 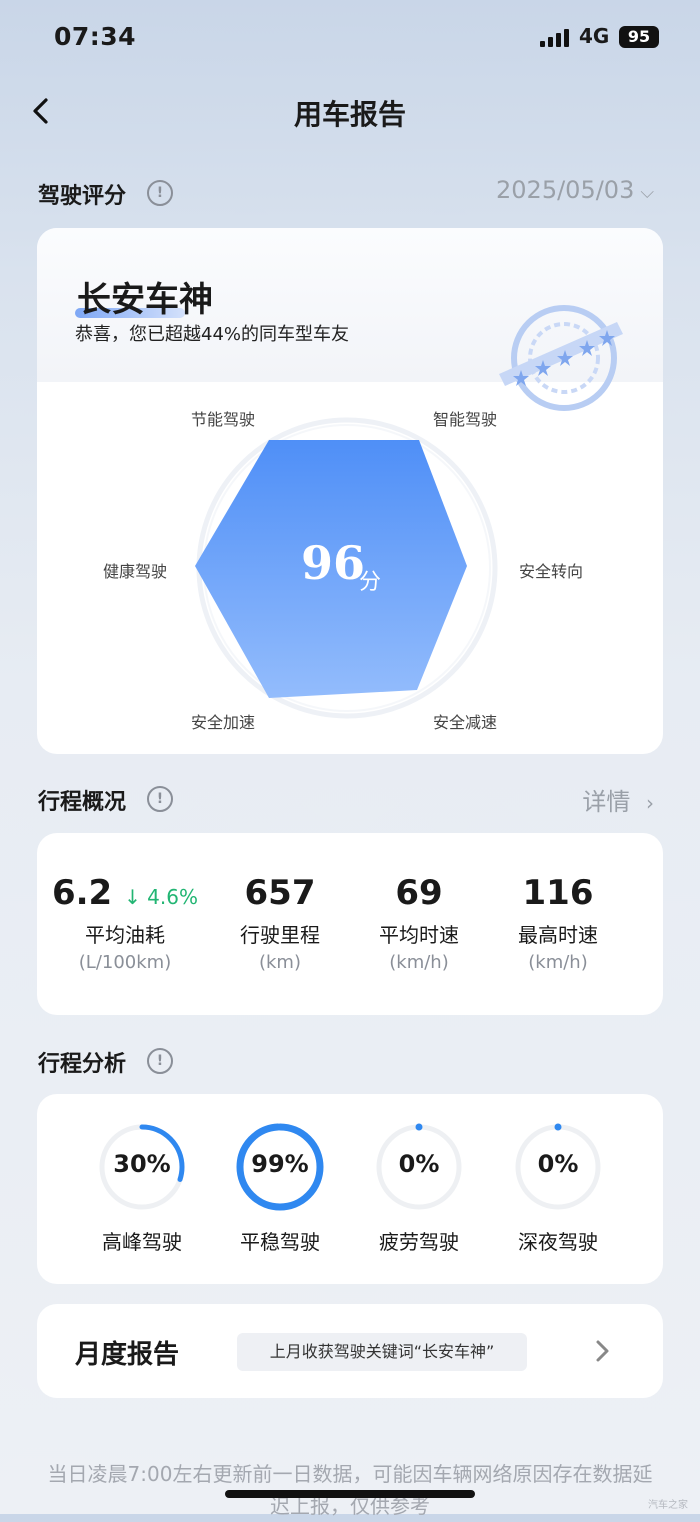 I want to click on badge-stamp-icon, so click(x=561, y=358).